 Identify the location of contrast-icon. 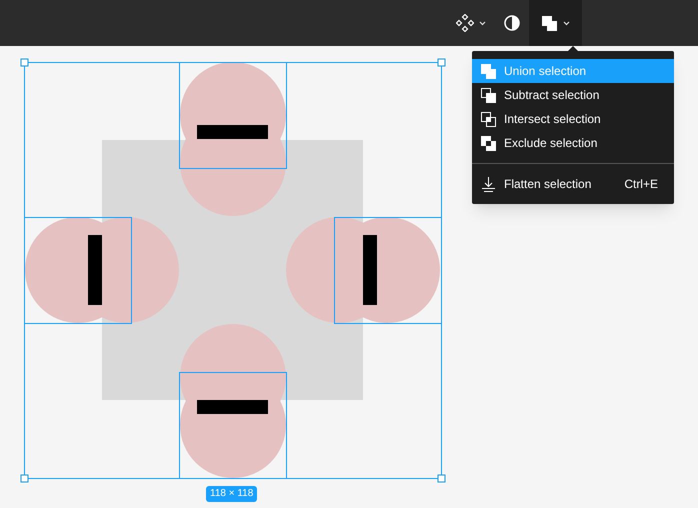
(512, 23).